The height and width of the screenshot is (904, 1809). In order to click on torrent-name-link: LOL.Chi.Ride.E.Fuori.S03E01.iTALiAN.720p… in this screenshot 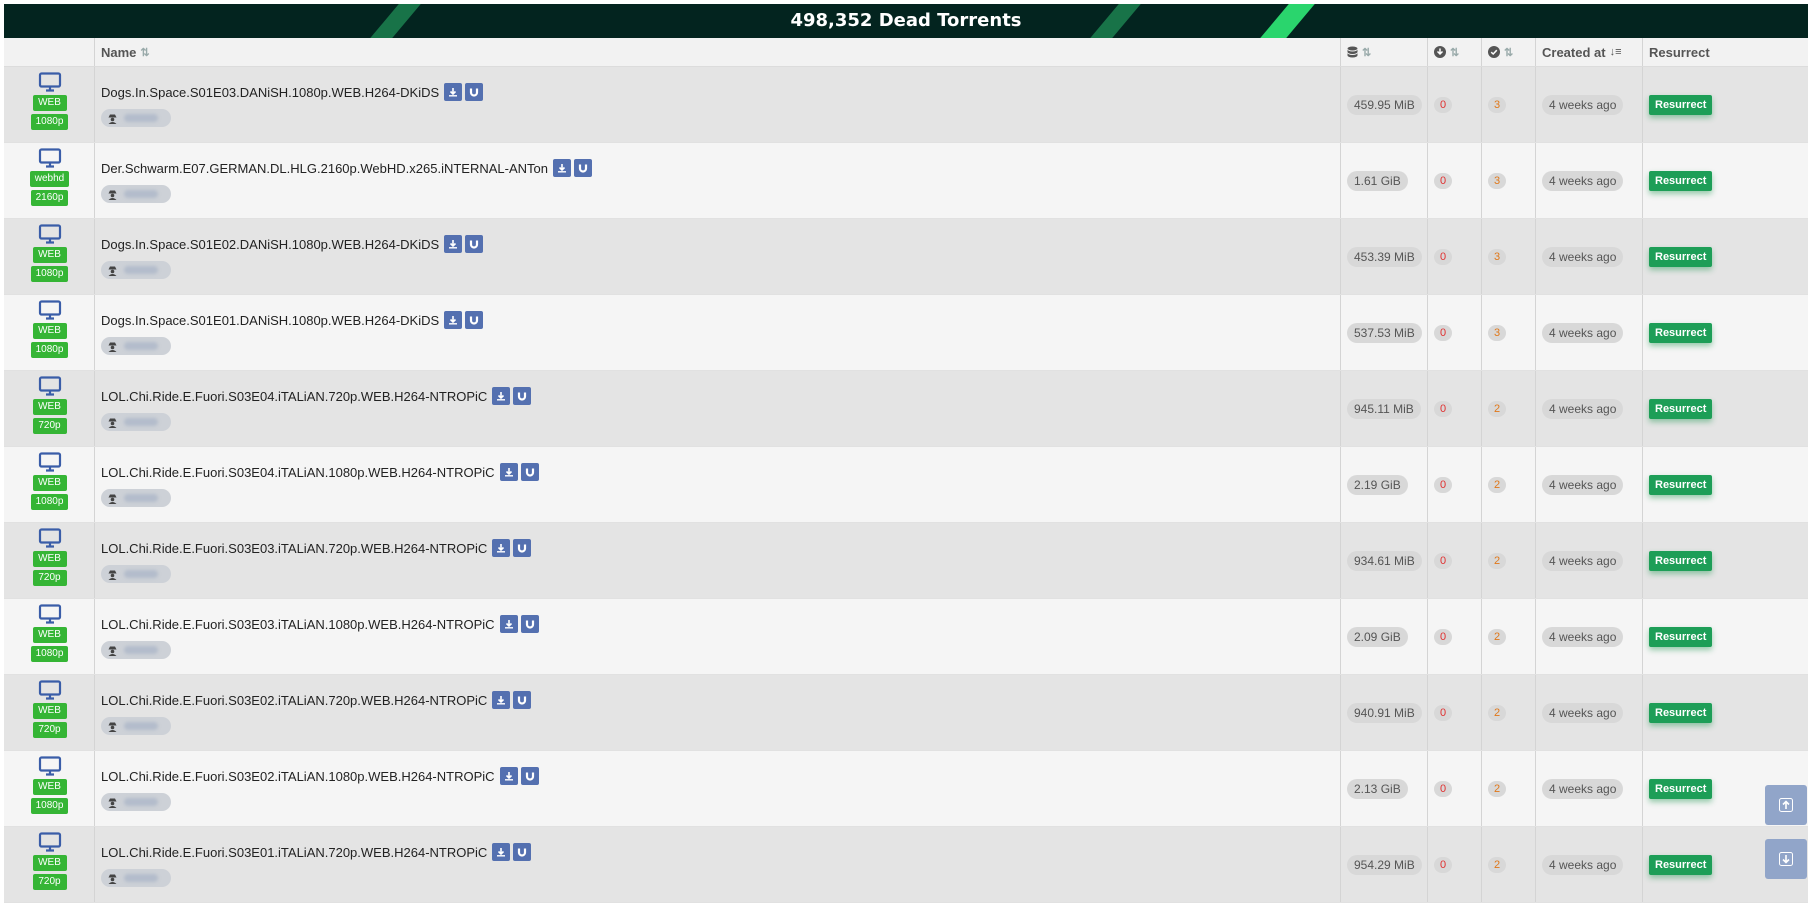, I will do `click(294, 852)`.